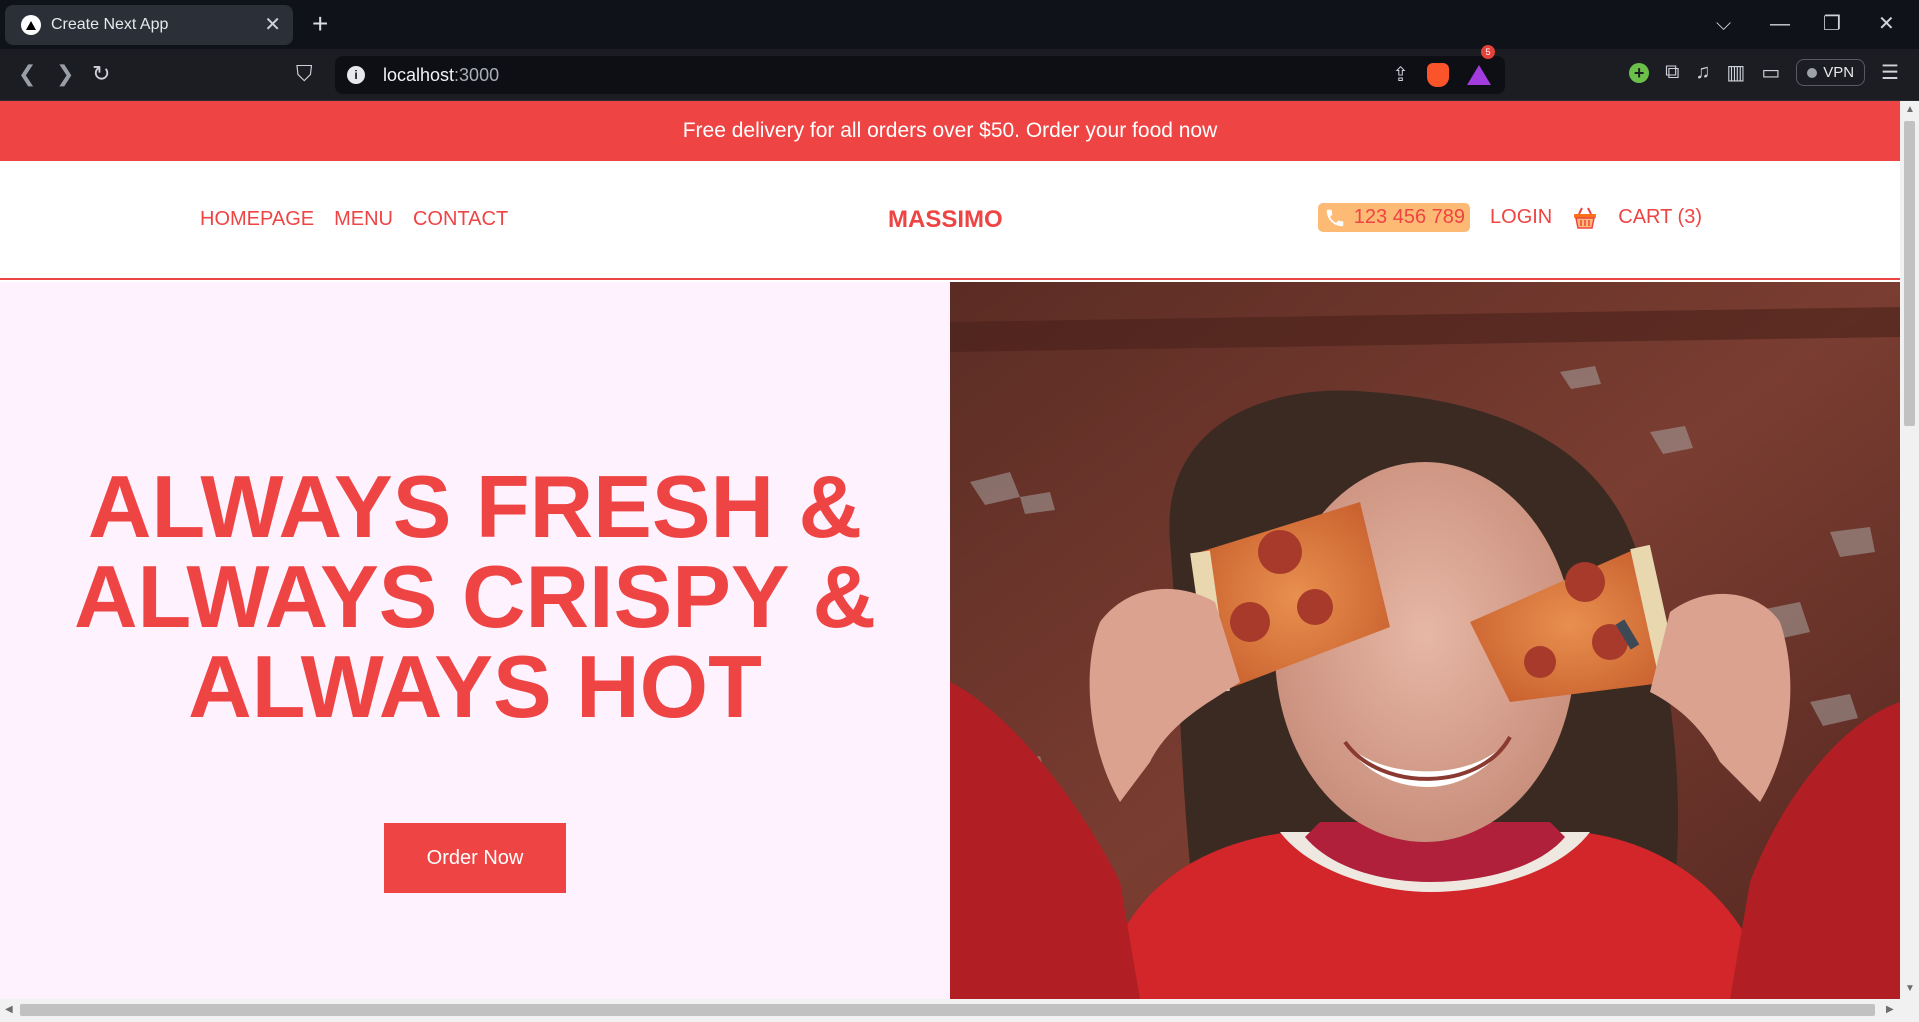 The width and height of the screenshot is (1919, 1022). I want to click on reload-icon: ↻, so click(101, 74).